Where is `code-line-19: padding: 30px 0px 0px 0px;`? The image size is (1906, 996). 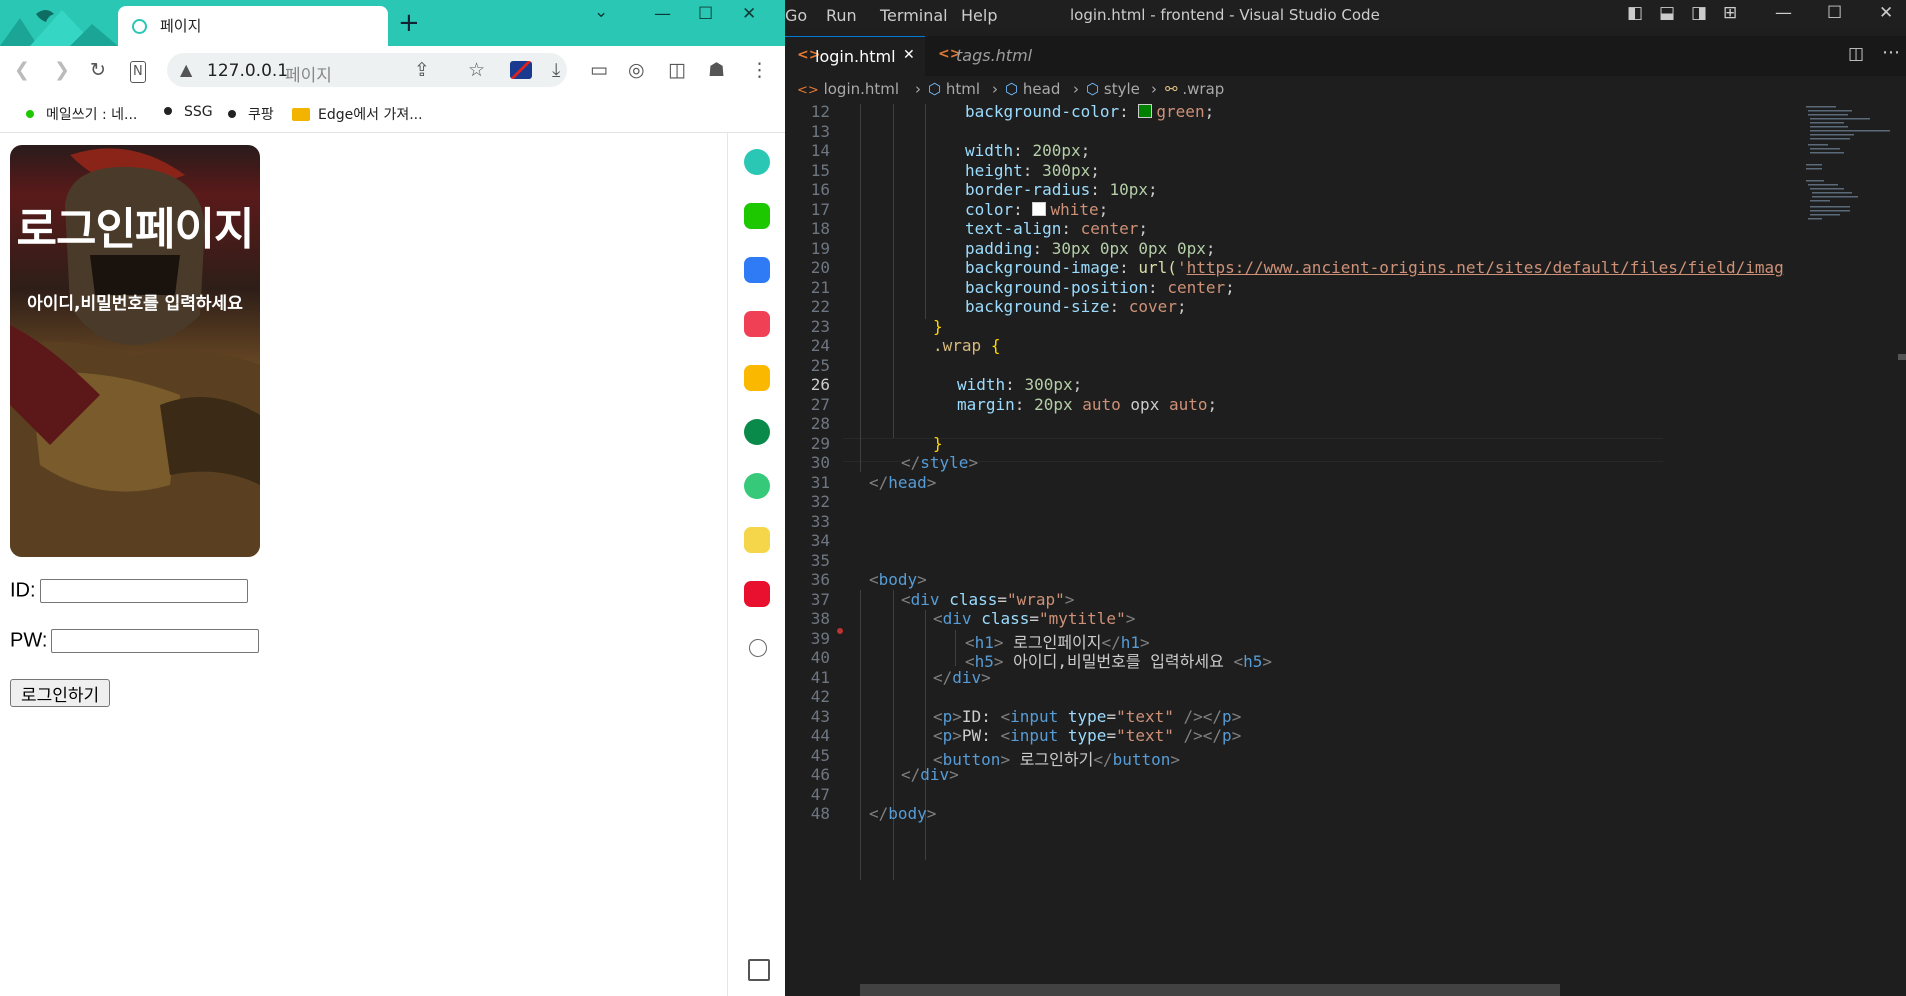
code-line-19: padding: 30px 0px 0px 0px; is located at coordinates (1090, 248).